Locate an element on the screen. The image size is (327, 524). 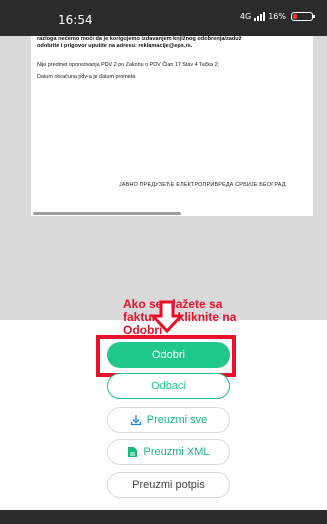
reject-button: Odbaci is located at coordinates (168, 386).